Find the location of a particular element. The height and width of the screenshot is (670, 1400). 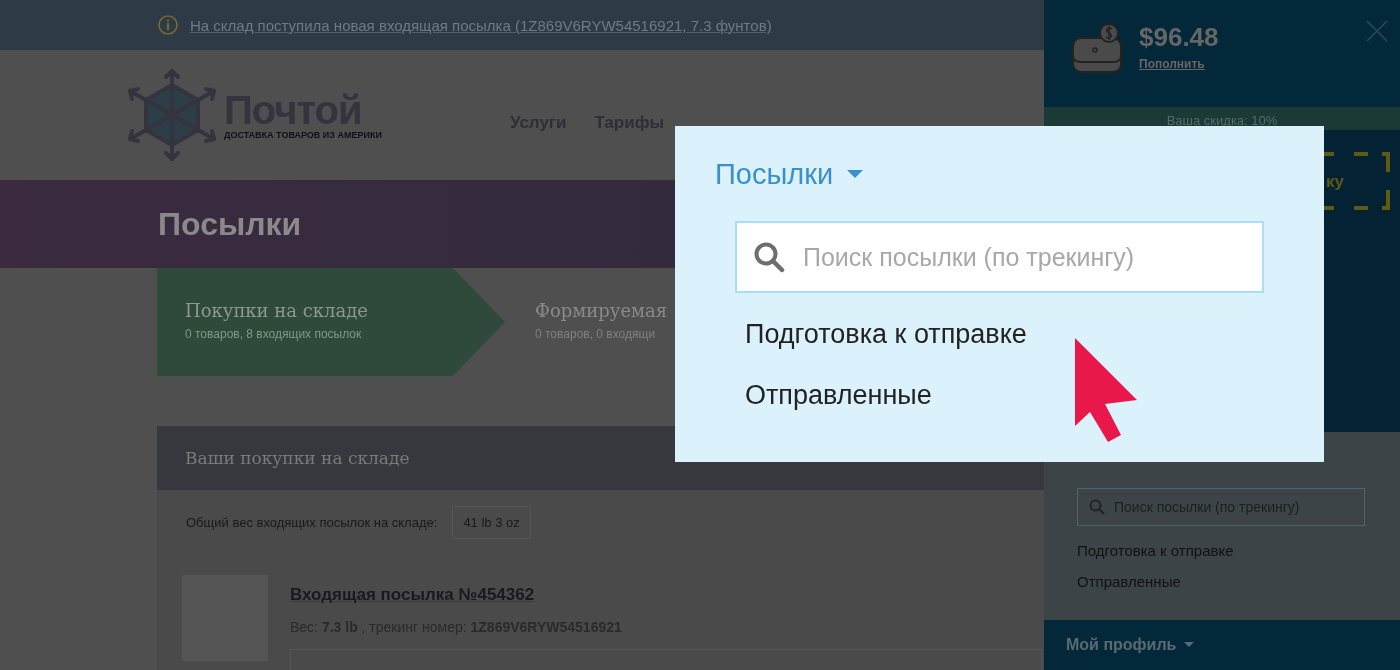

panel-title: Ваши покупки на складе is located at coordinates (297, 458).